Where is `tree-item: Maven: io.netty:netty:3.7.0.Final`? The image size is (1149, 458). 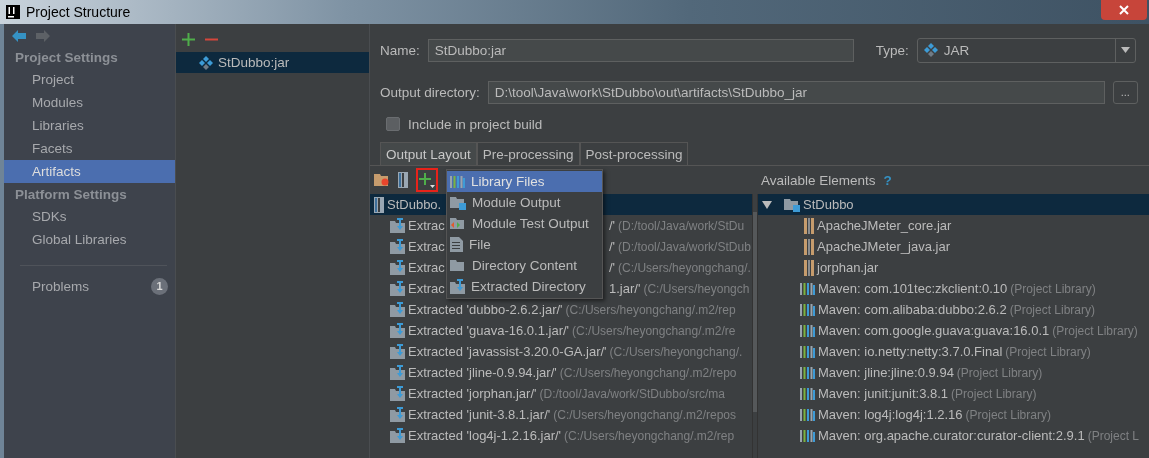
tree-item: Maven: io.netty:netty:3.7.0.Final is located at coordinates (910, 351).